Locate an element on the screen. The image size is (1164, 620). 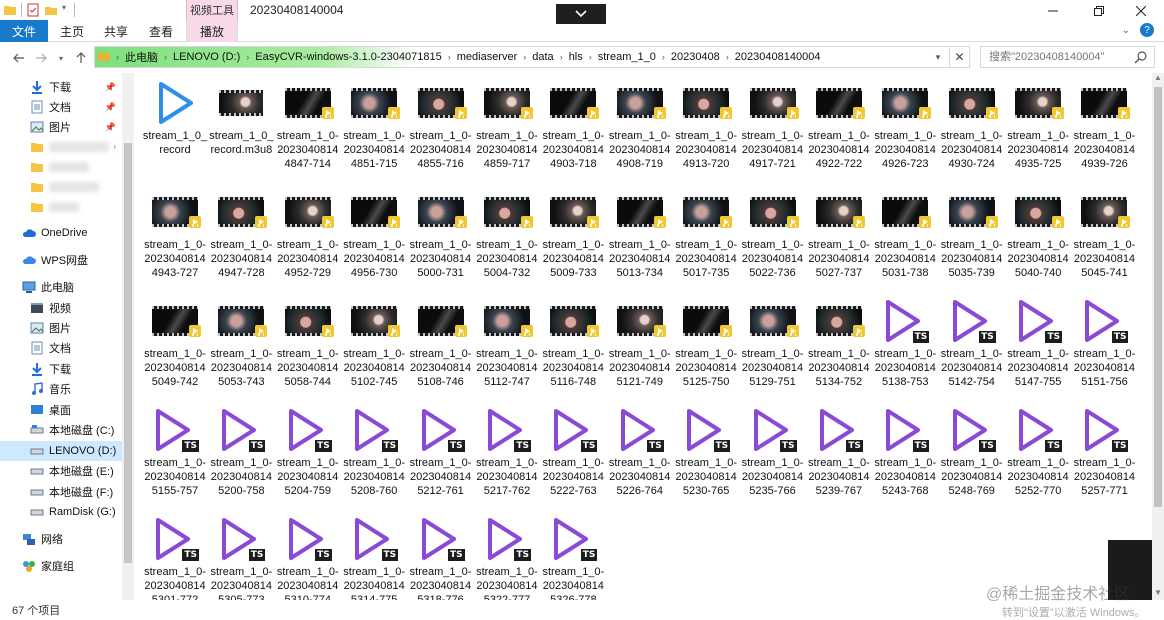
close-button is located at coordinates (1141, 11).